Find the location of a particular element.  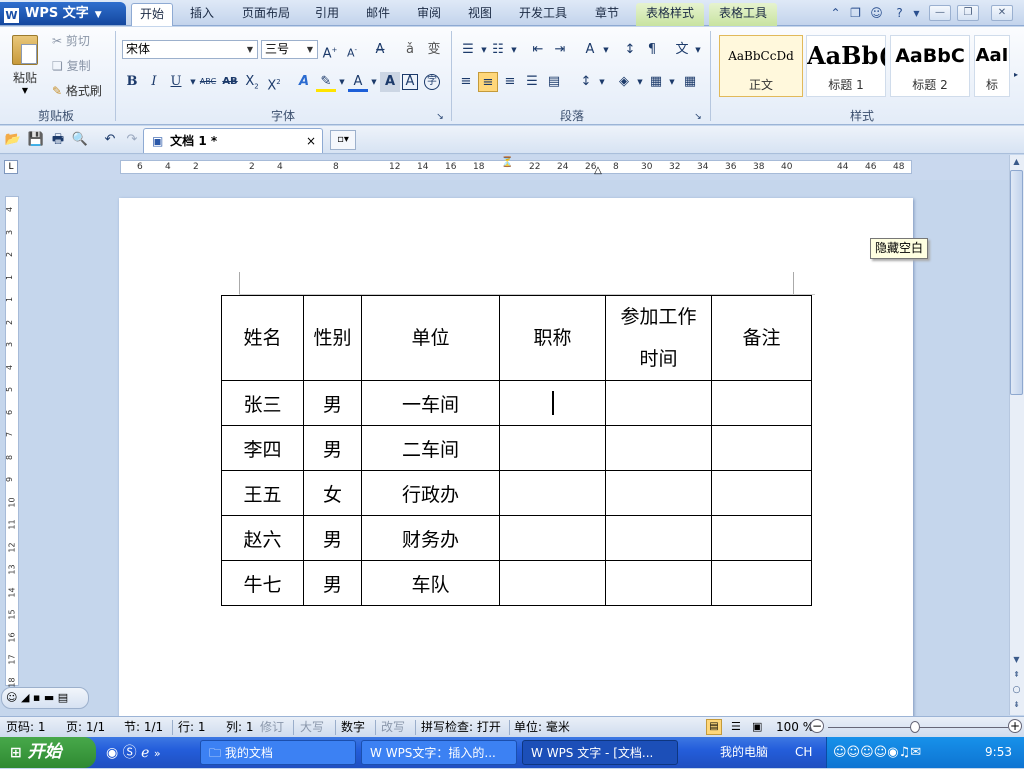

tab-view: 视图 is located at coordinates (480, 14).